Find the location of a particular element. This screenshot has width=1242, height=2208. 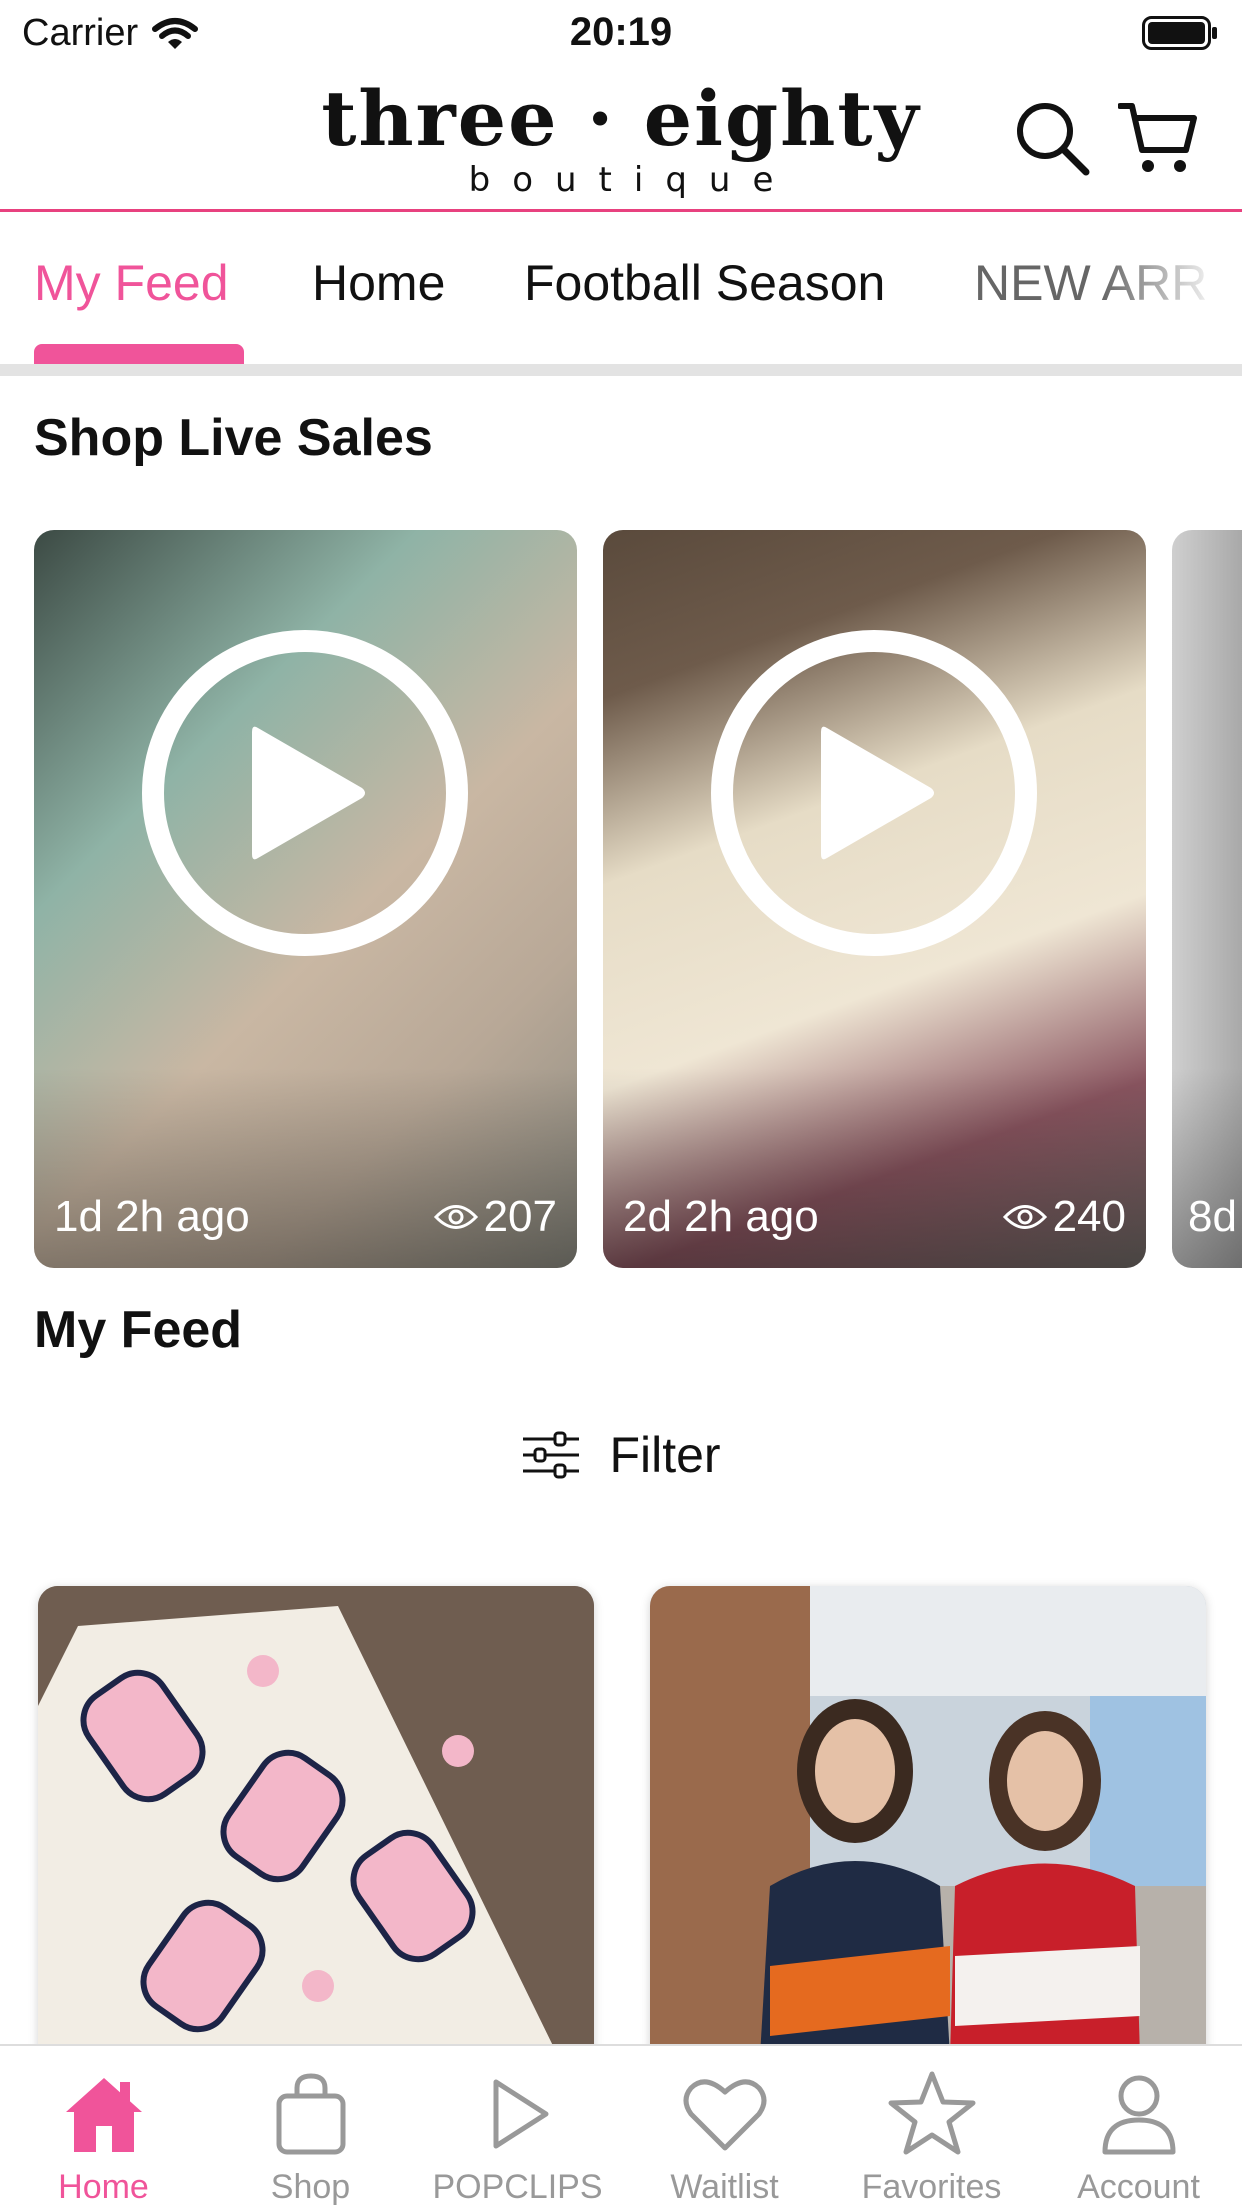

nav-shop-label: Shop is located at coordinates (310, 2187).